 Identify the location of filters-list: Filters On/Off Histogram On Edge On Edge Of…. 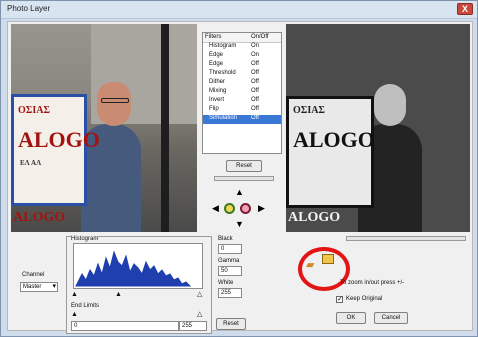
(242, 93).